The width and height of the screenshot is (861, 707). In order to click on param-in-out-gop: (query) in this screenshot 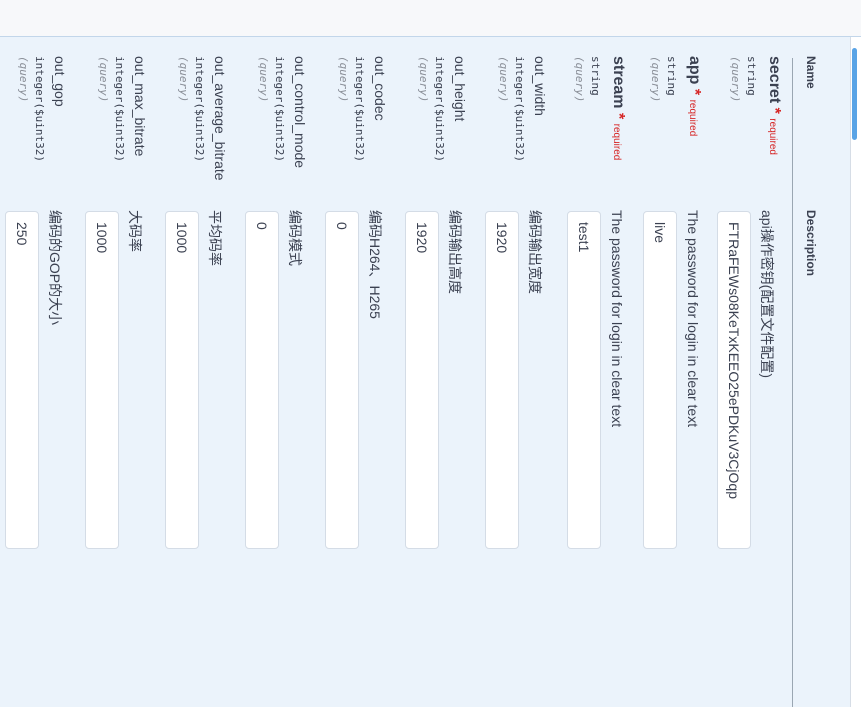, I will do `click(23, 79)`.